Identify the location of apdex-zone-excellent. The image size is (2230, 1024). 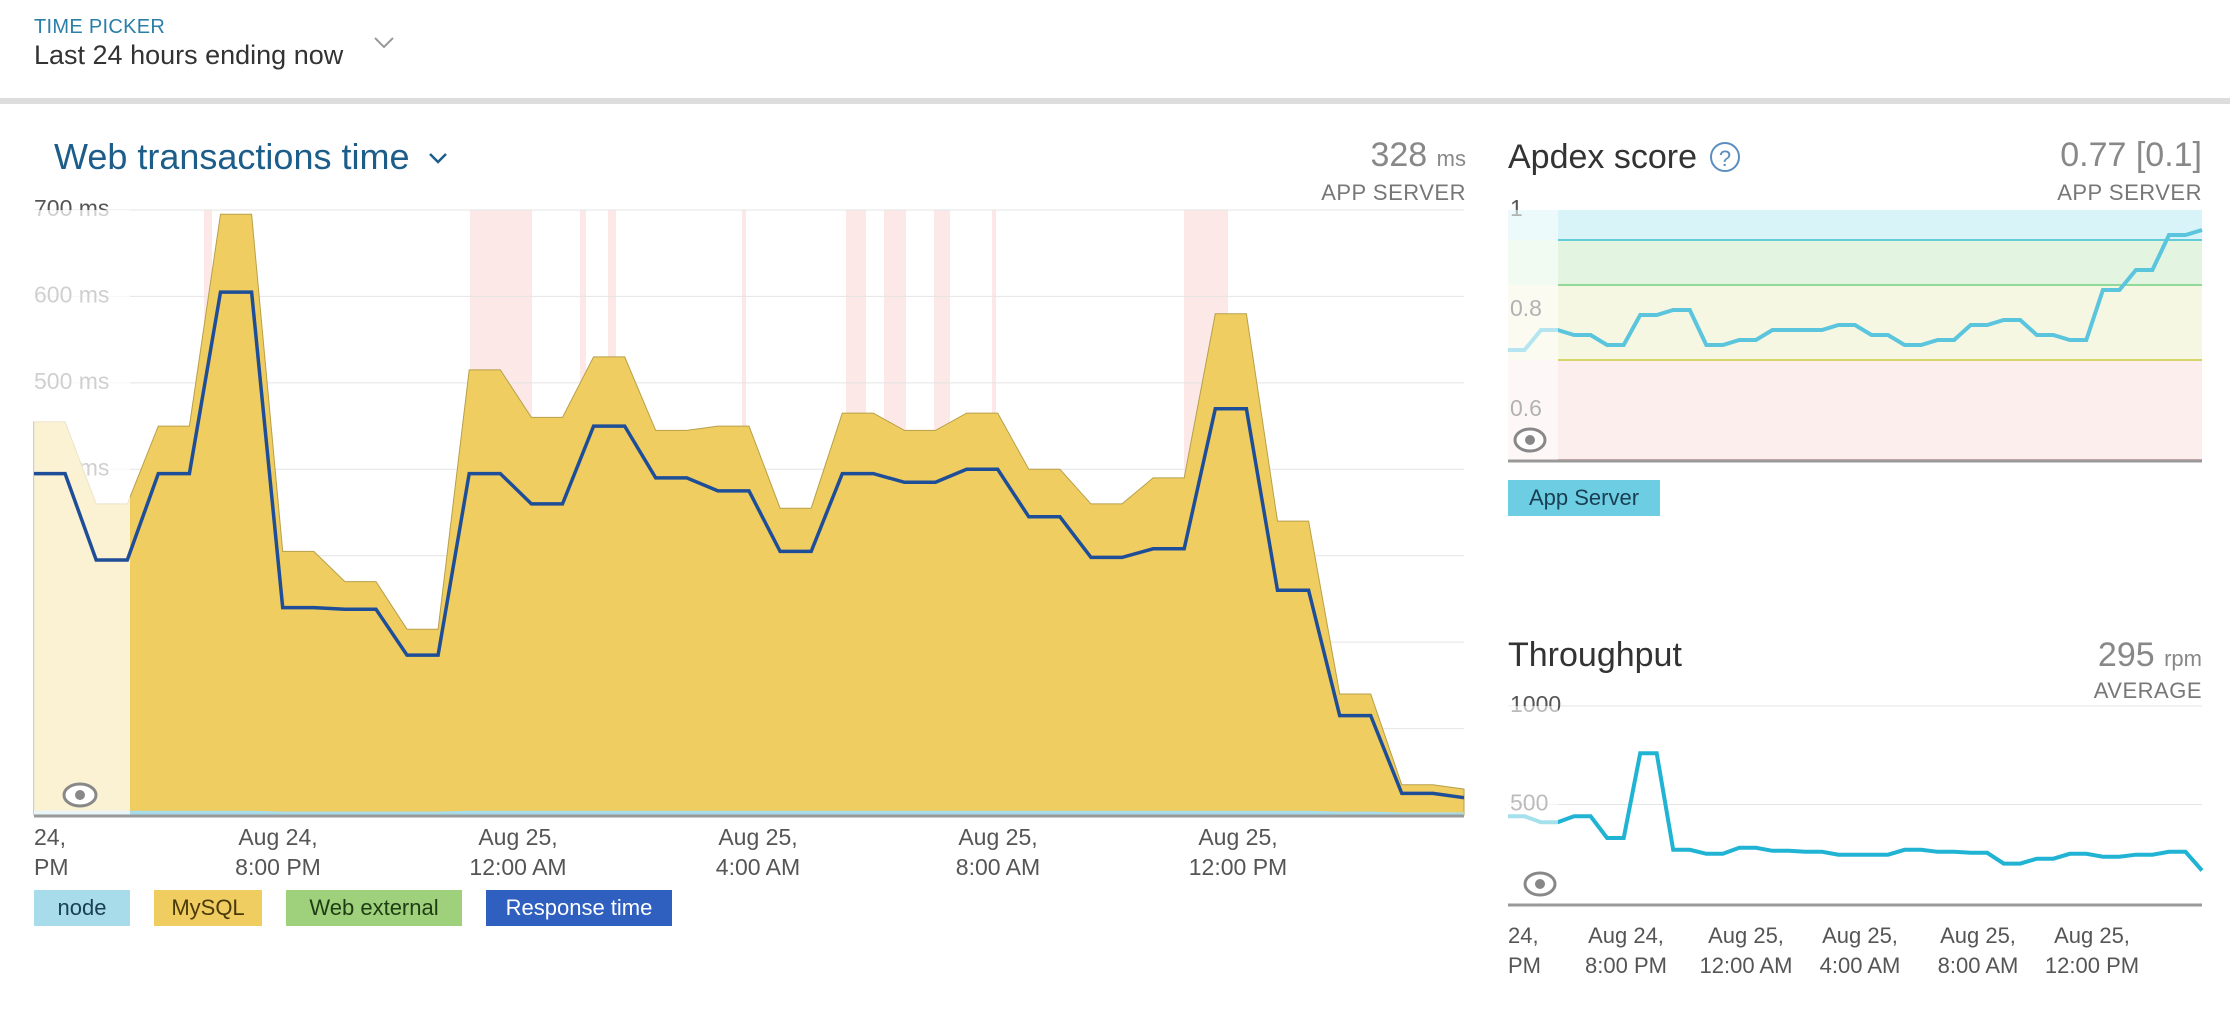
(1855, 225).